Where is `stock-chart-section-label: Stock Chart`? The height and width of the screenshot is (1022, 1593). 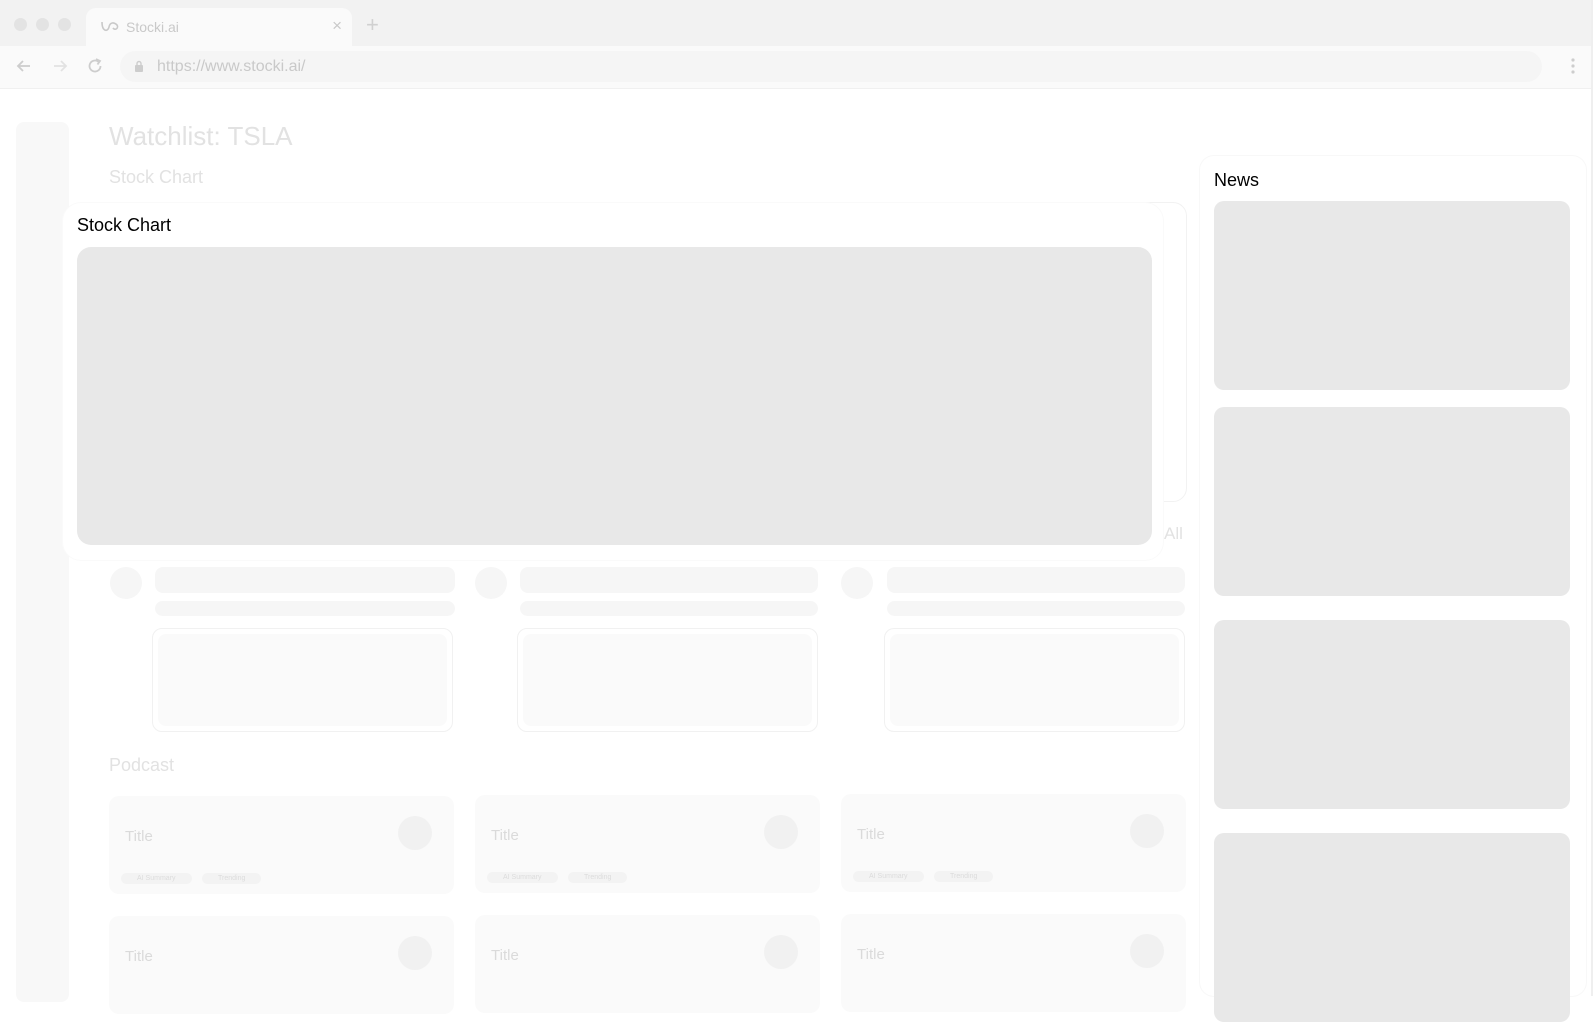 stock-chart-section-label: Stock Chart is located at coordinates (156, 177).